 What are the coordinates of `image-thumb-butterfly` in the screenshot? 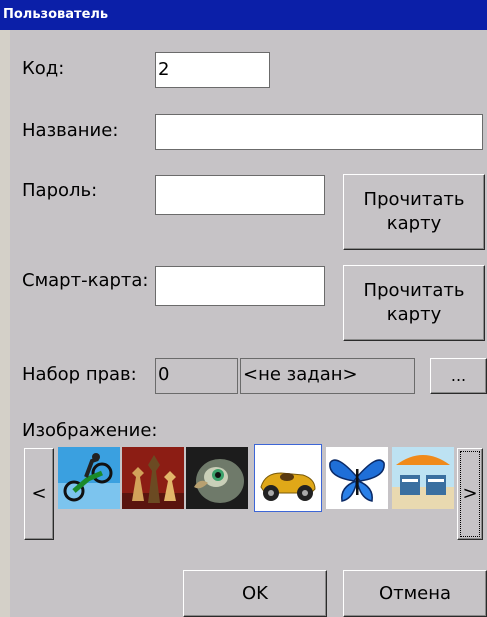 It's located at (357, 478).